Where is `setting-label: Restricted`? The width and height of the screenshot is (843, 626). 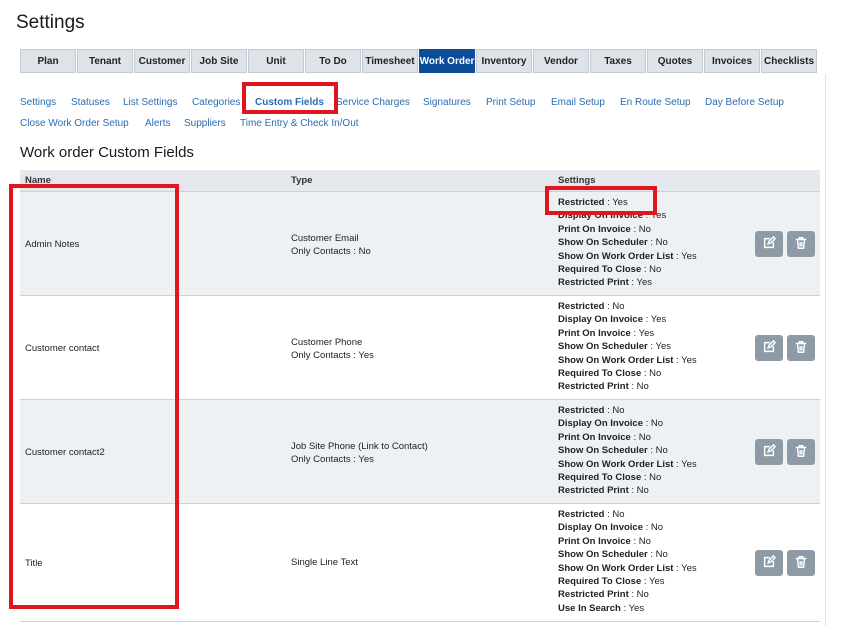 setting-label: Restricted is located at coordinates (581, 514).